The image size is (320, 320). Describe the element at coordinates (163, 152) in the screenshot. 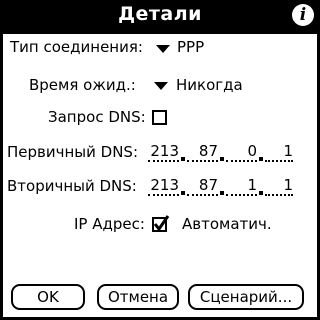

I see `primary-dns-octet-1: 213` at that location.